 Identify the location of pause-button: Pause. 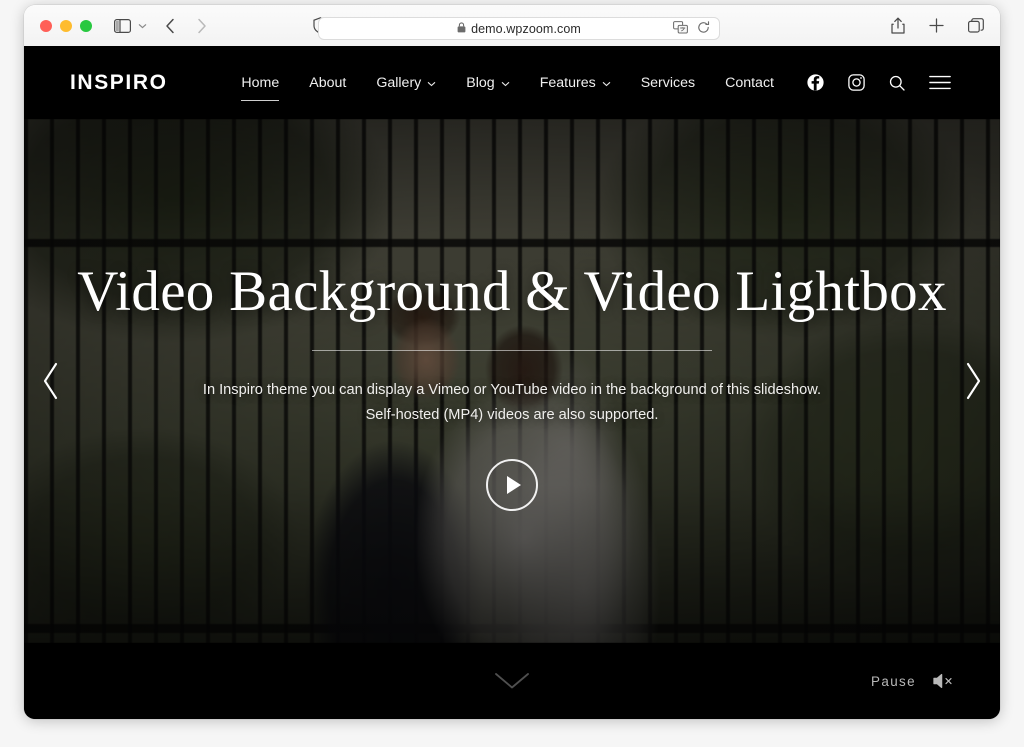
(893, 681).